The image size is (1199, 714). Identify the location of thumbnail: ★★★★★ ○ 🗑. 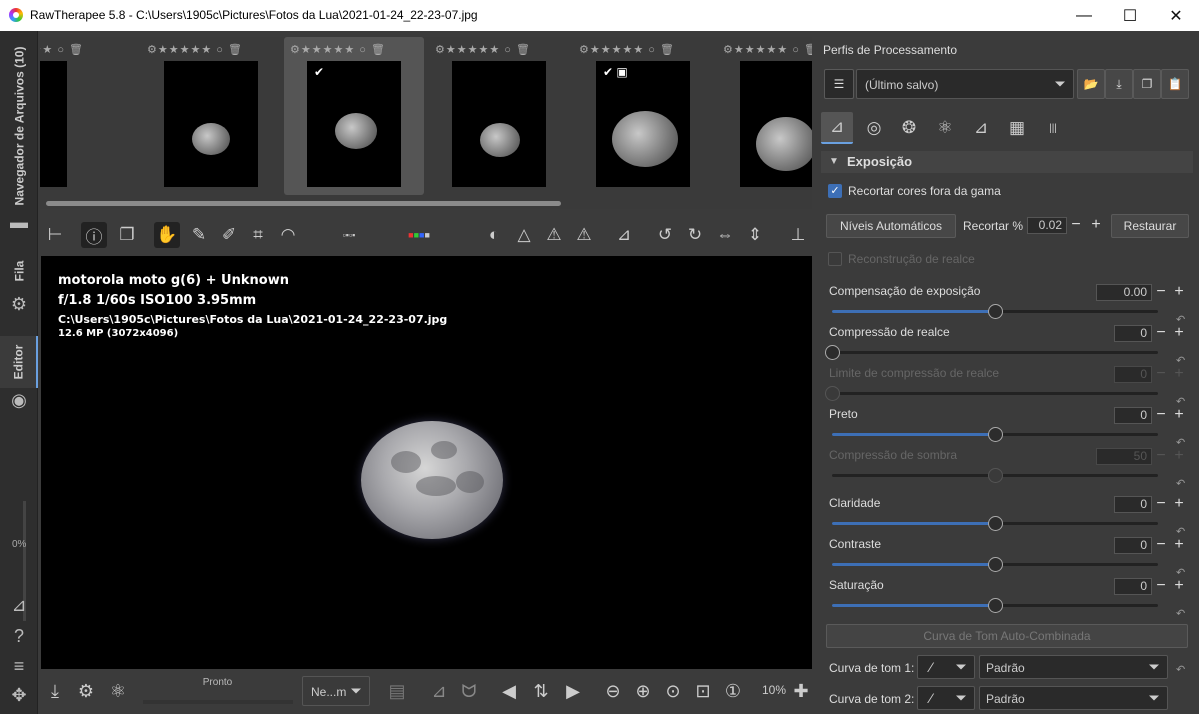
(65, 116).